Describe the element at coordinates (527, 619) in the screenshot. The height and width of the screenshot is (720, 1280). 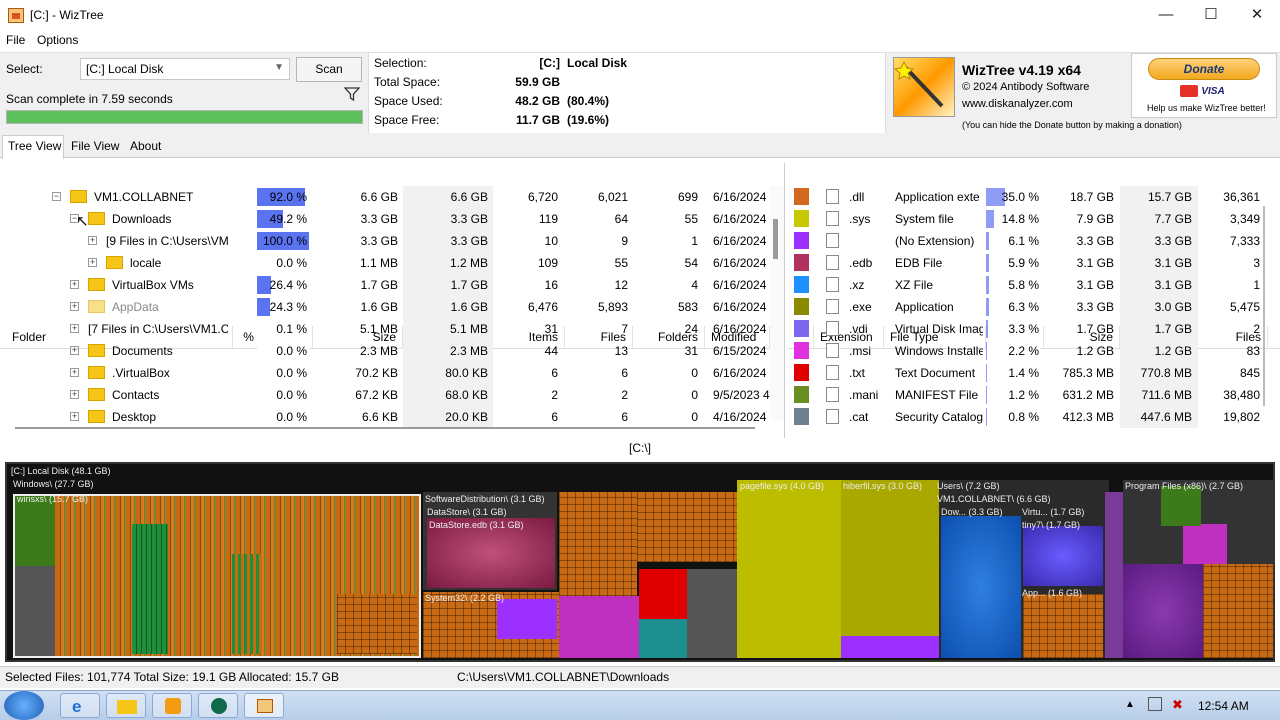
I see `system32-block` at that location.